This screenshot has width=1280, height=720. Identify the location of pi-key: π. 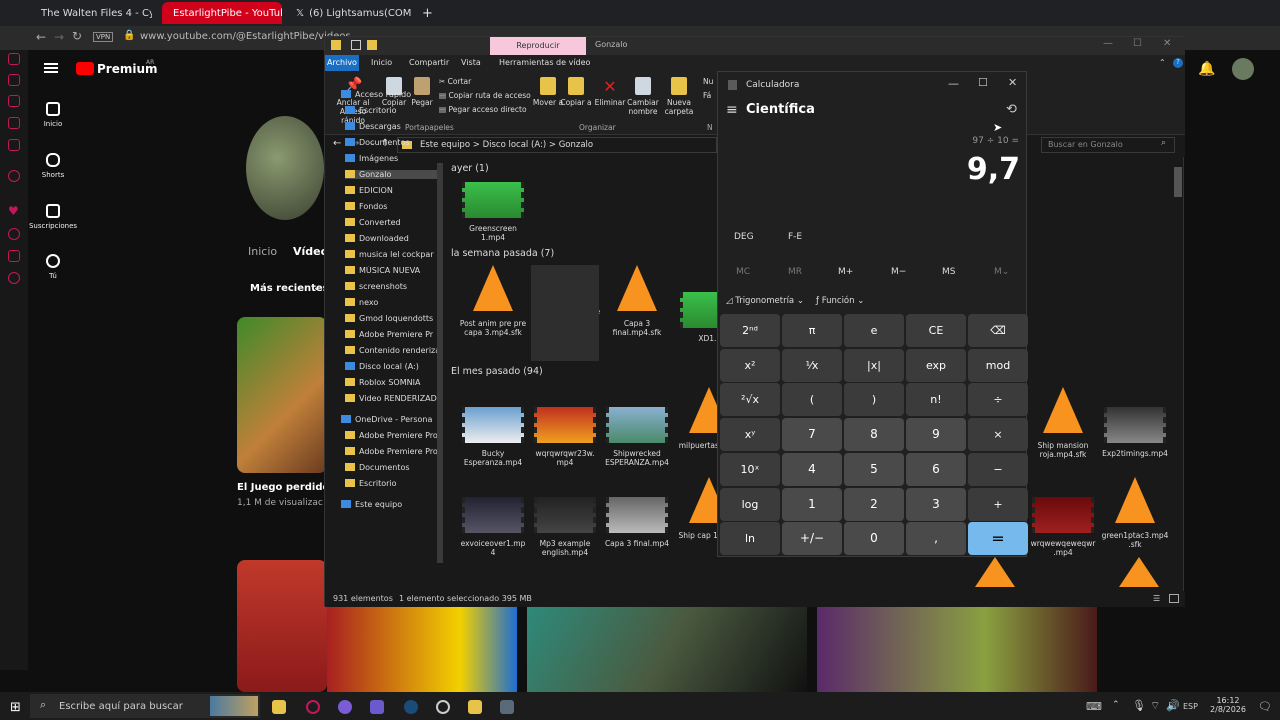
(812, 330).